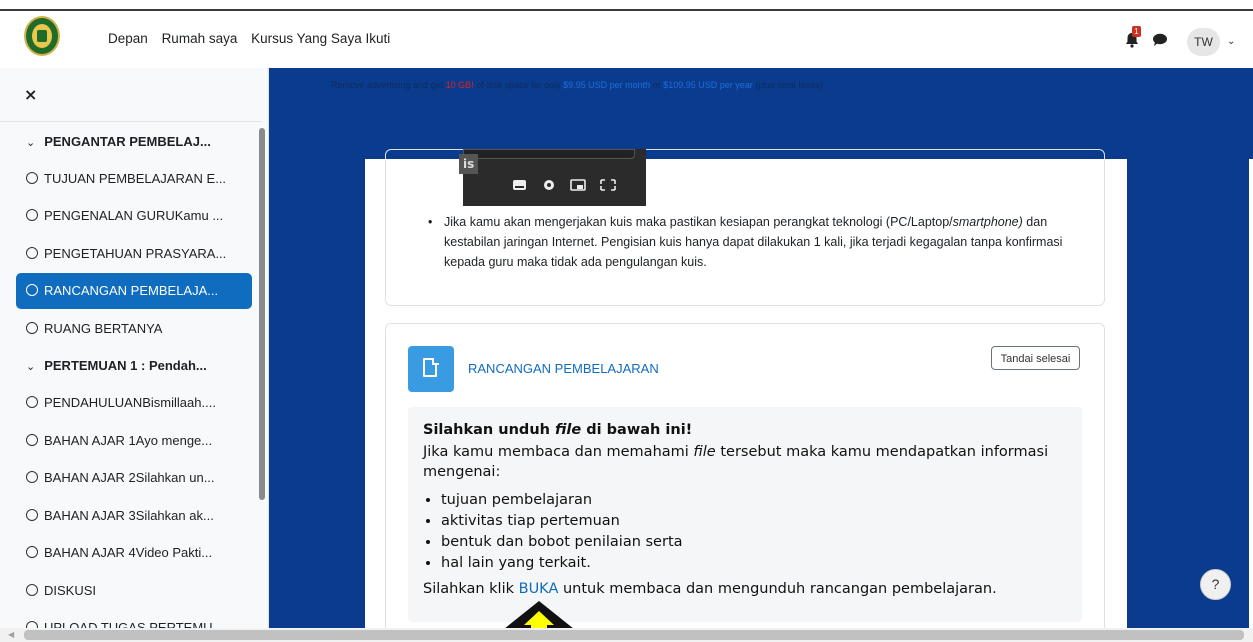  I want to click on file-icon, so click(431, 369).